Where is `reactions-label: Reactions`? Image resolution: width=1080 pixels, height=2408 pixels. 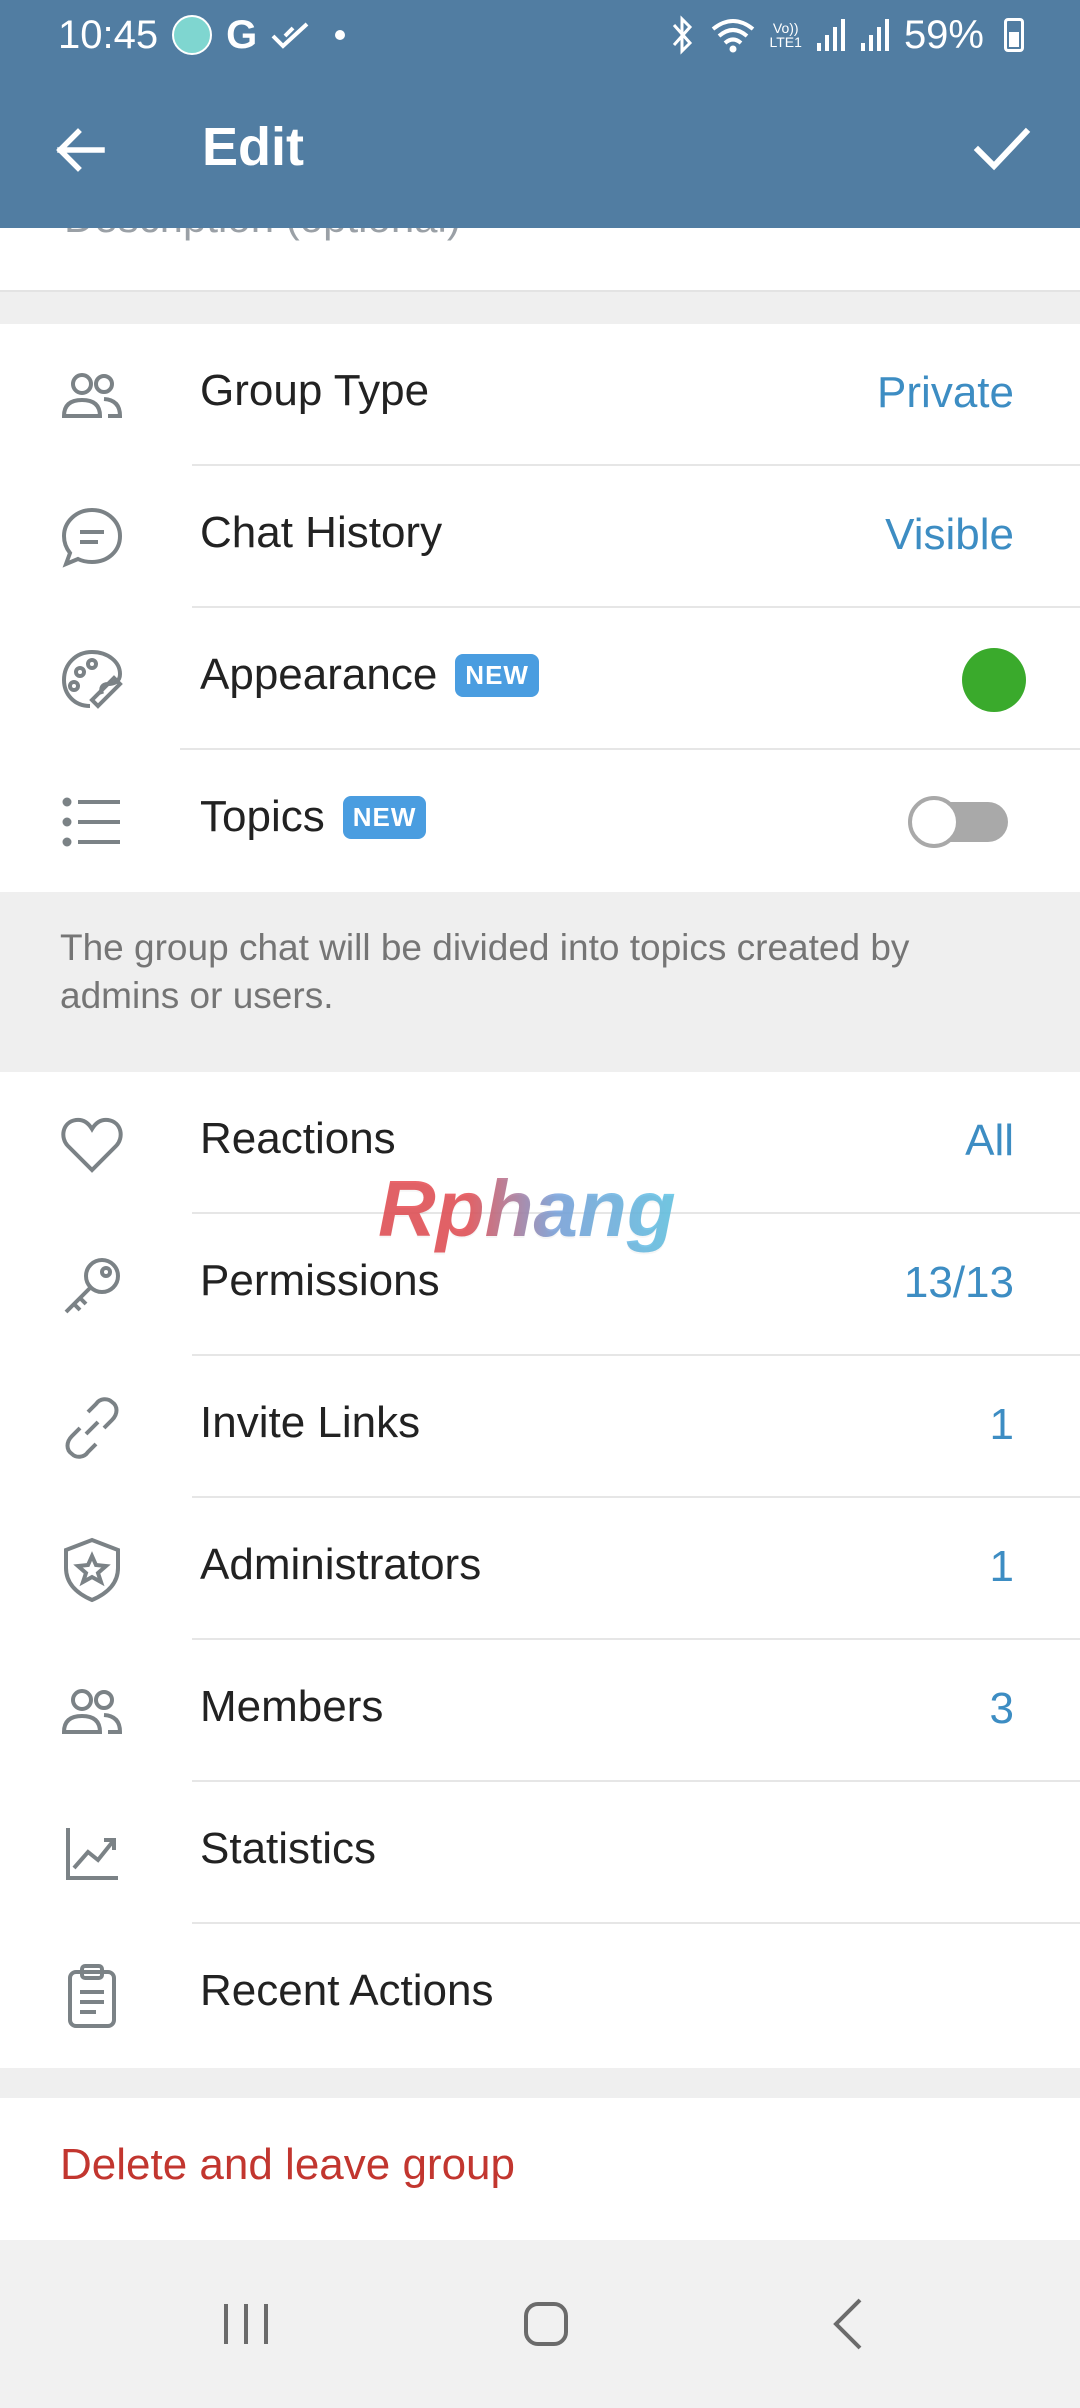 reactions-label: Reactions is located at coordinates (298, 1138).